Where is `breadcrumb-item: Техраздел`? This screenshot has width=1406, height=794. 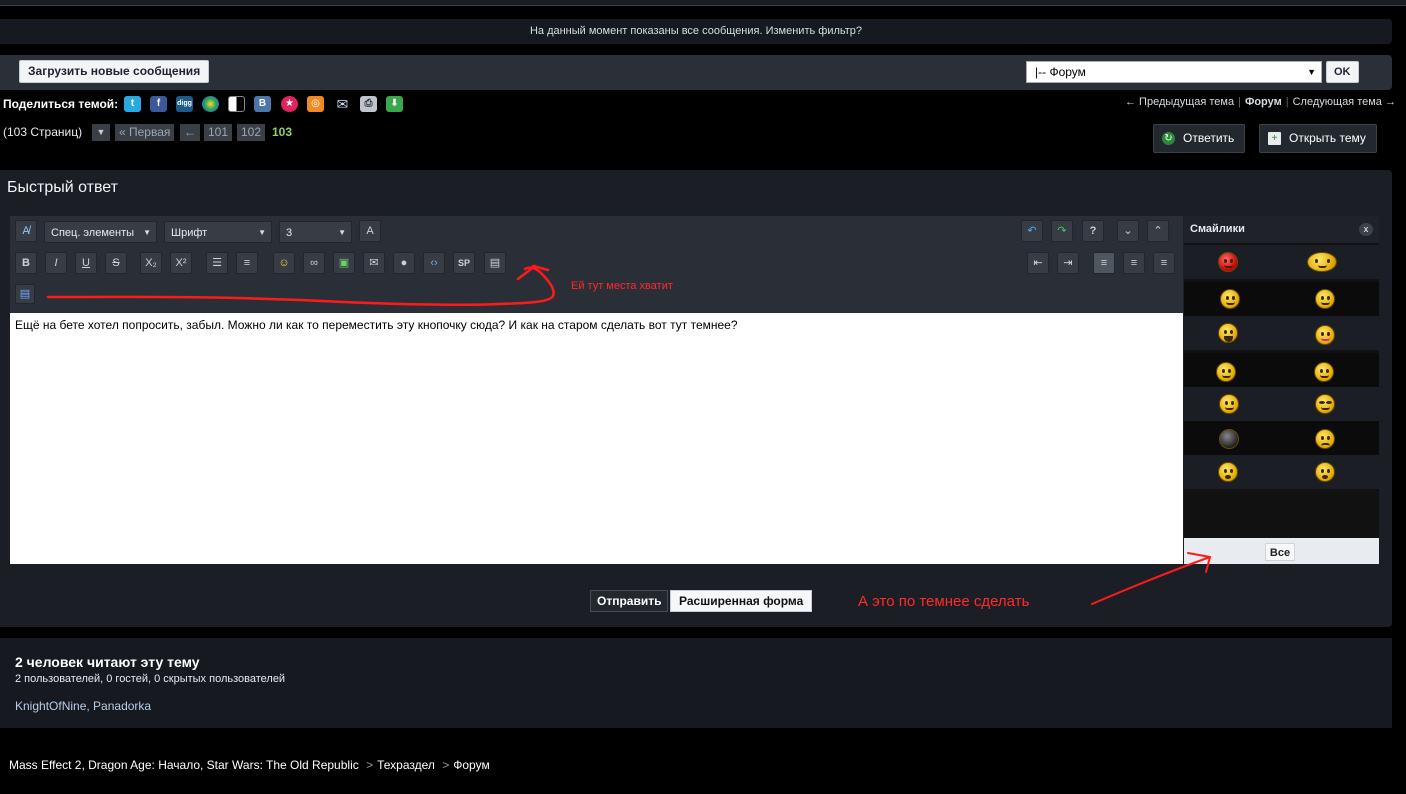 breadcrumb-item: Техраздел is located at coordinates (406, 765).